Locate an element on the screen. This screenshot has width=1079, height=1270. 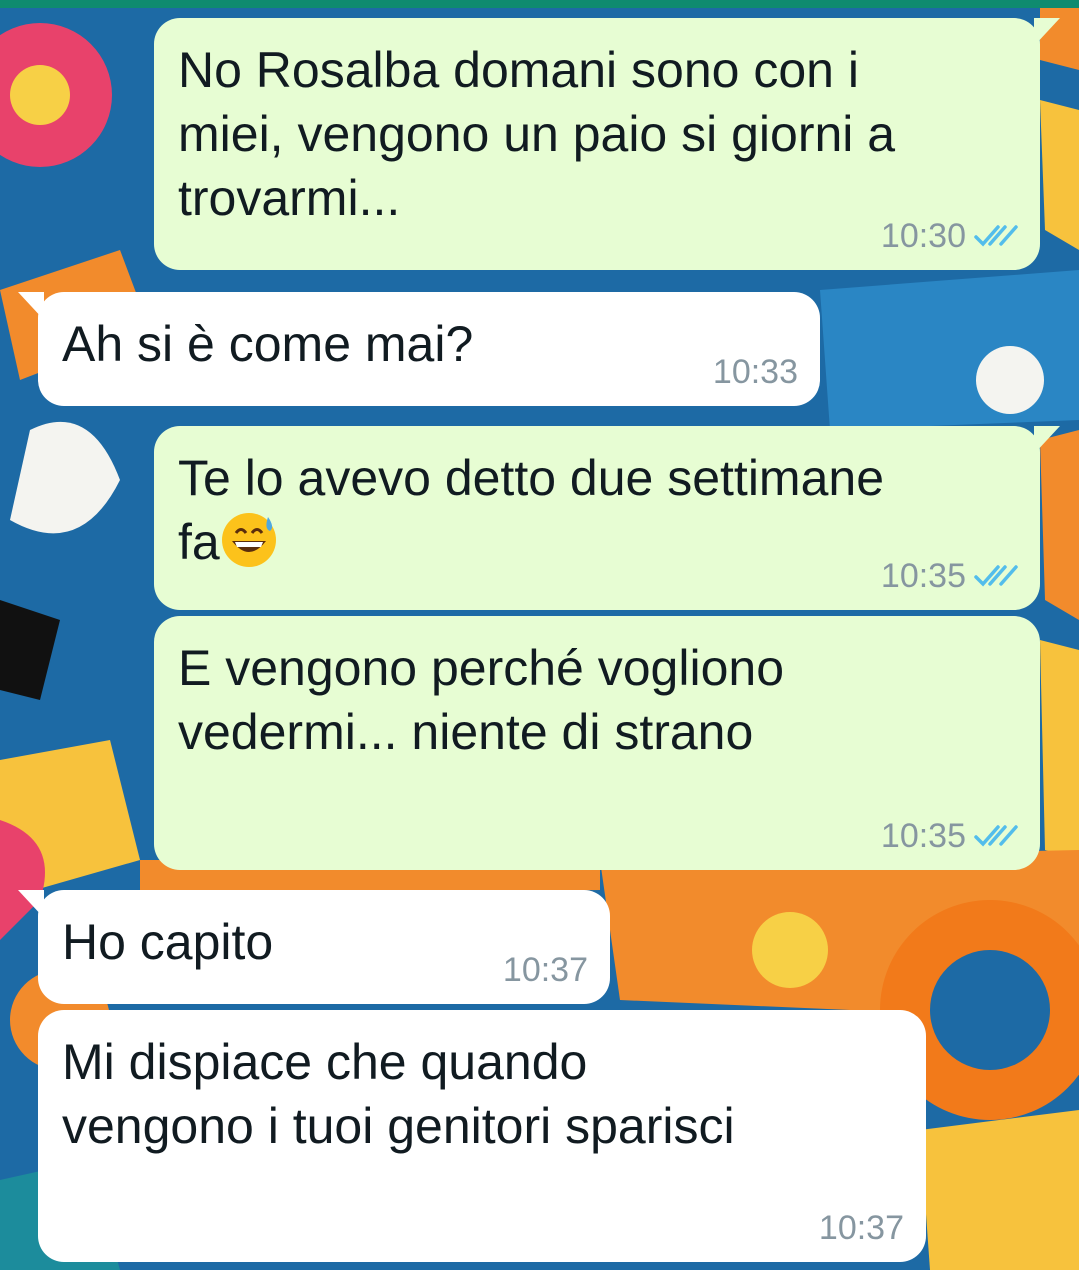
message-text: Te lo avevo detto due settimane fa is located at coordinates (597, 510).